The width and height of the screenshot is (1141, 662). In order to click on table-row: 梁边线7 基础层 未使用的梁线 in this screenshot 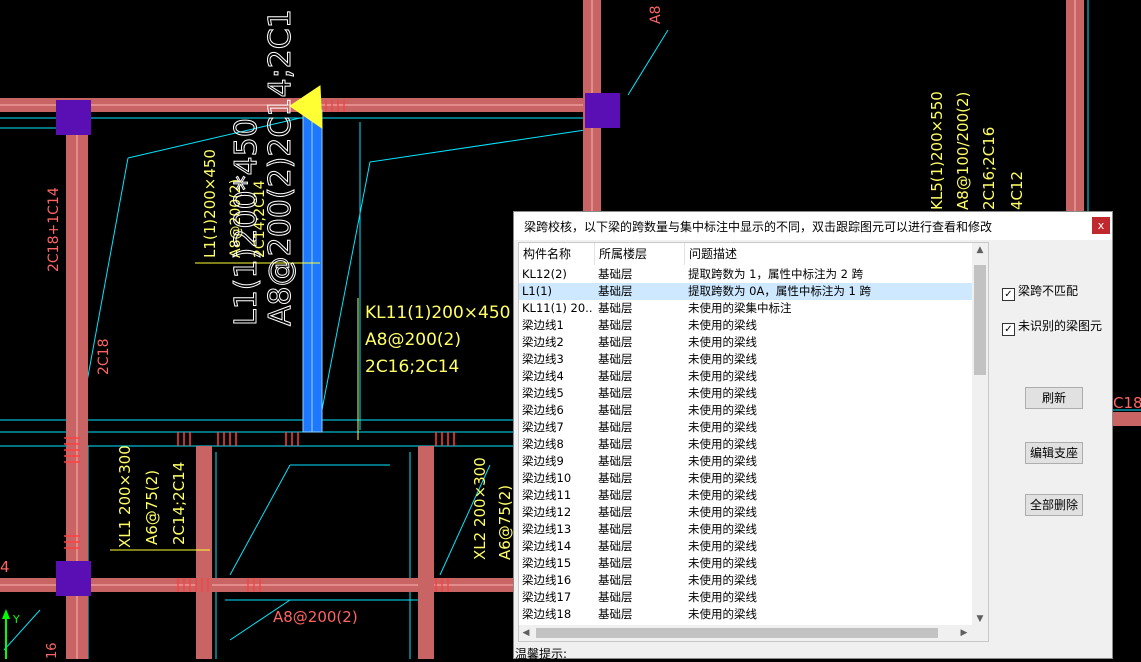, I will do `click(746, 427)`.